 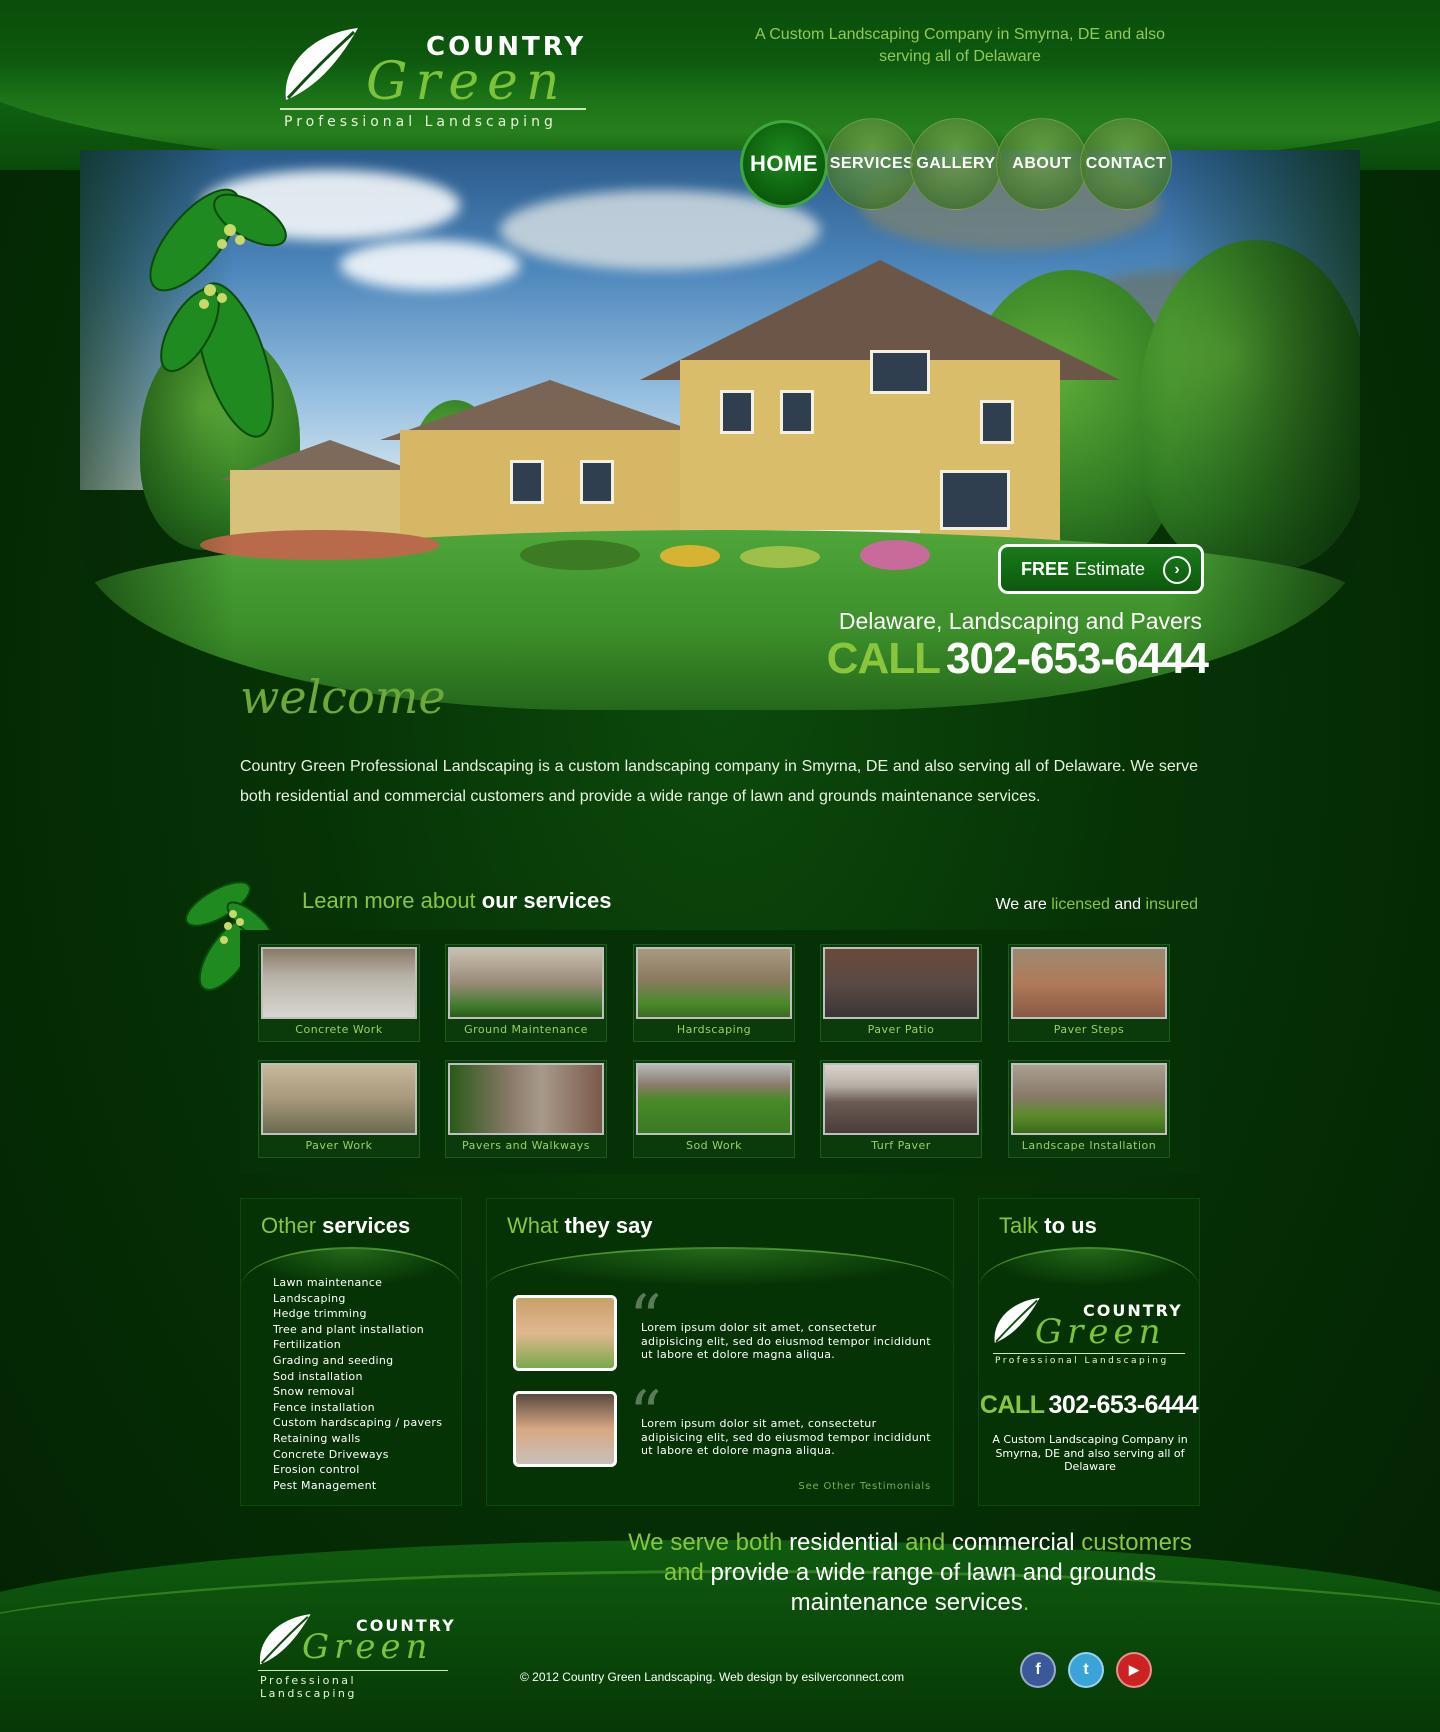 I want to click on licensed-and: and, so click(x=1128, y=904).